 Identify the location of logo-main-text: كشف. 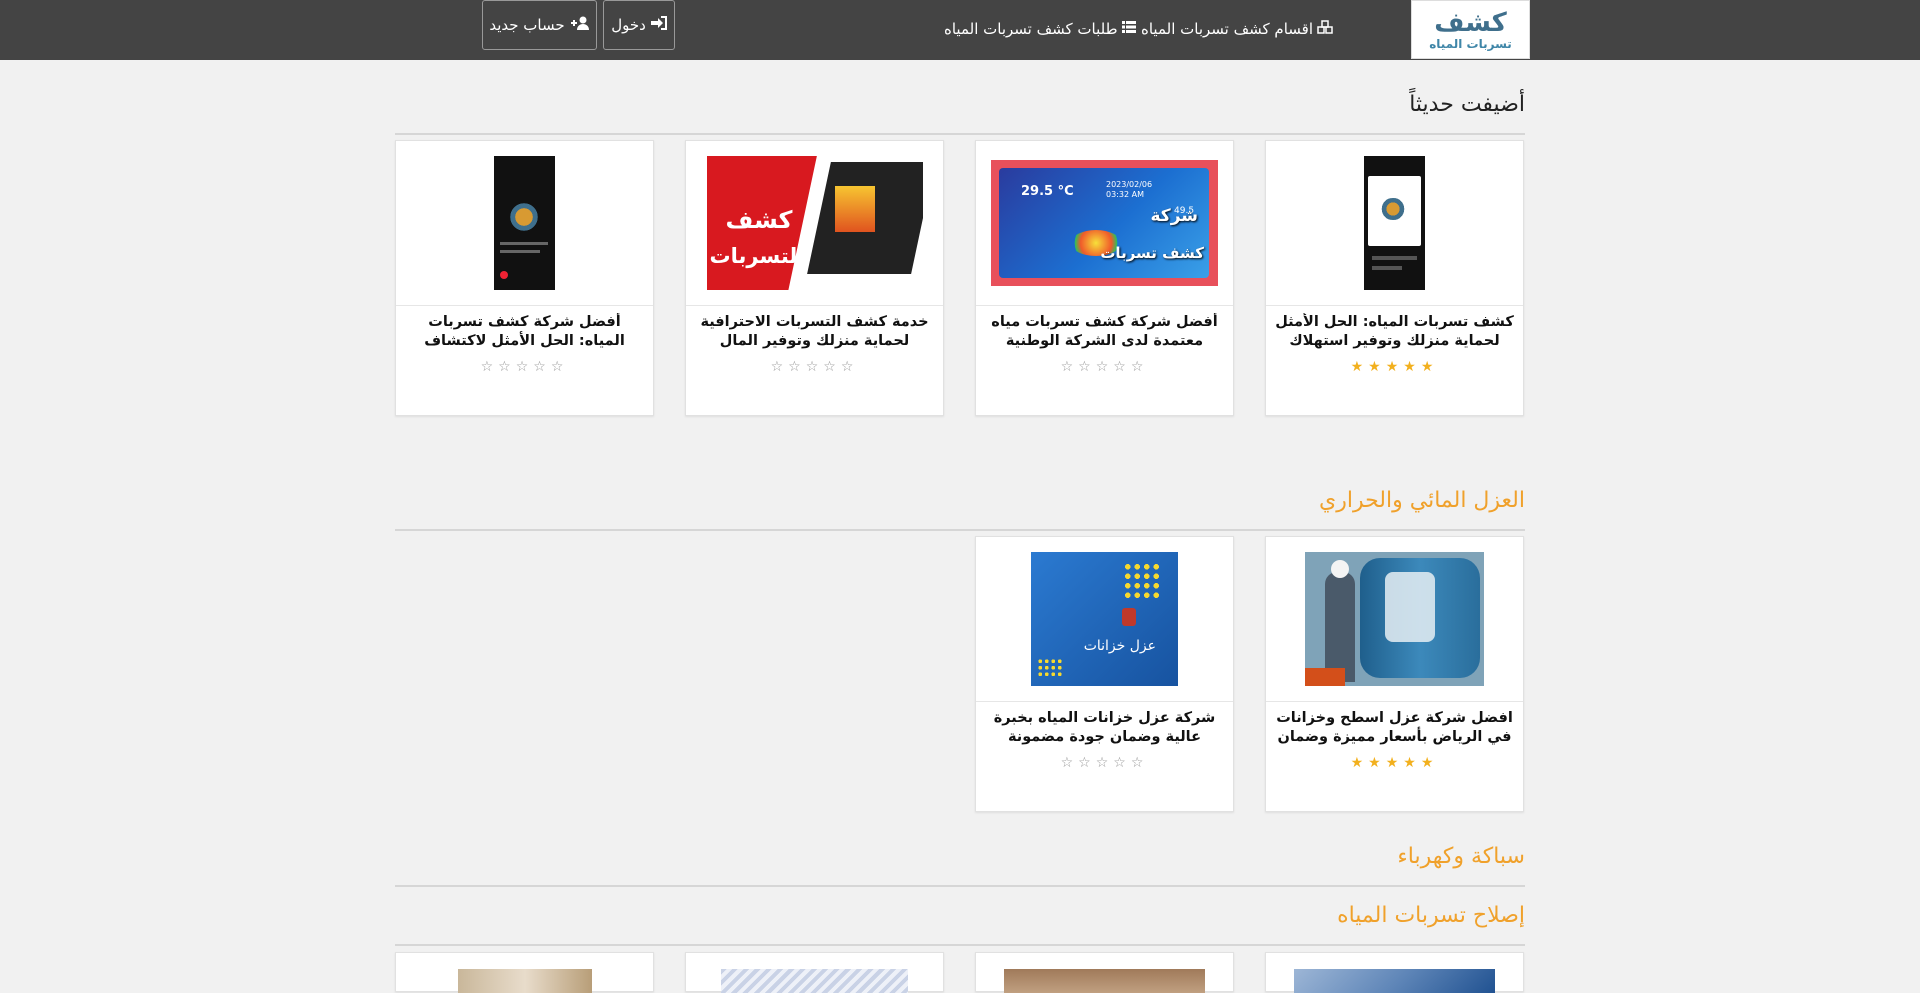
(1470, 22).